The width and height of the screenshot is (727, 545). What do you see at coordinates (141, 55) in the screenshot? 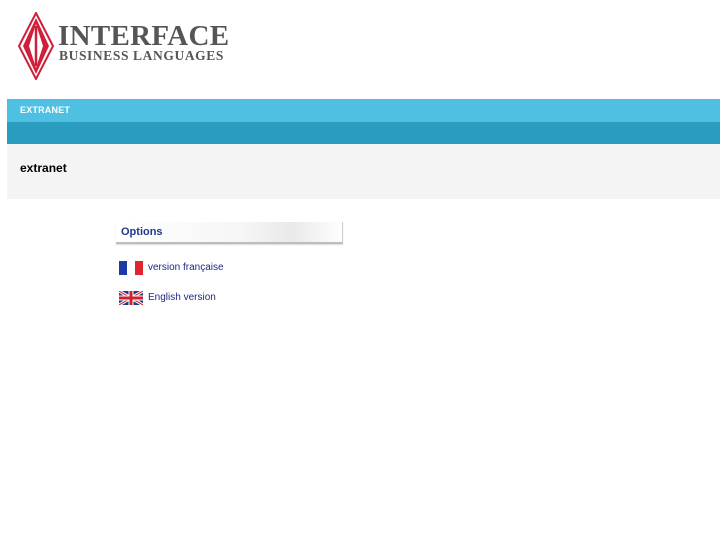
I see `logo-subtitle: BUSINESS LANGUAGES` at bounding box center [141, 55].